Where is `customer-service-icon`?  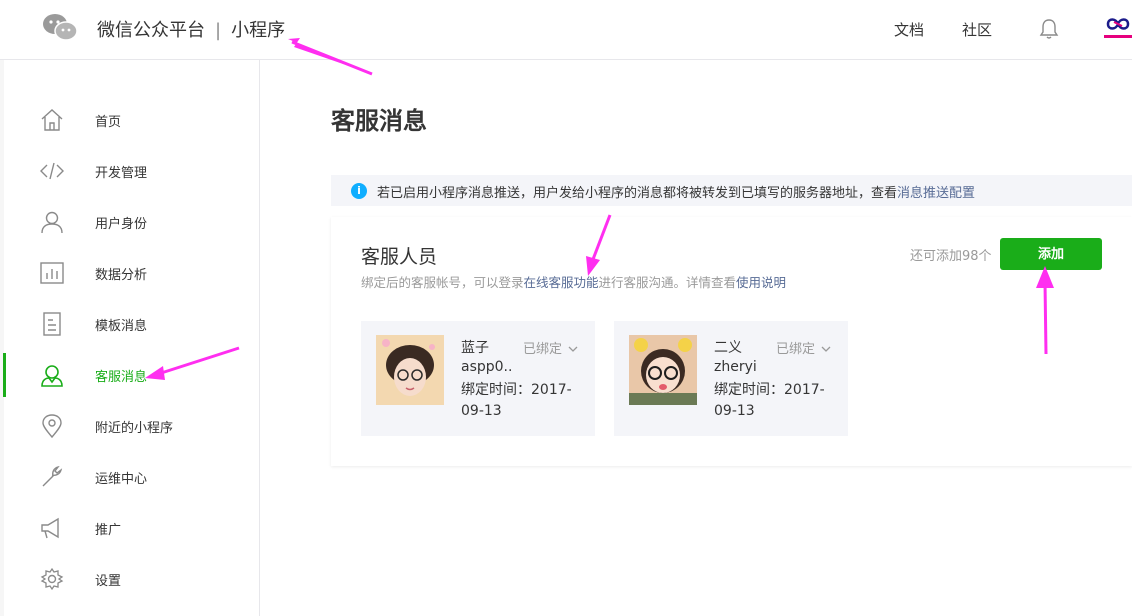 customer-service-icon is located at coordinates (52, 376).